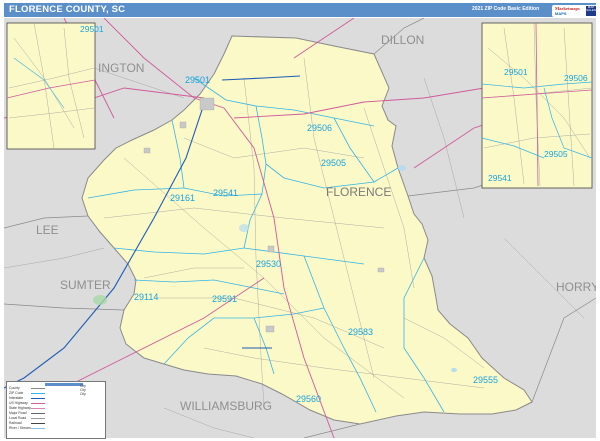 The width and height of the screenshot is (600, 441). What do you see at coordinates (225, 193) in the screenshot?
I see `zip-label-29541: 29541` at bounding box center [225, 193].